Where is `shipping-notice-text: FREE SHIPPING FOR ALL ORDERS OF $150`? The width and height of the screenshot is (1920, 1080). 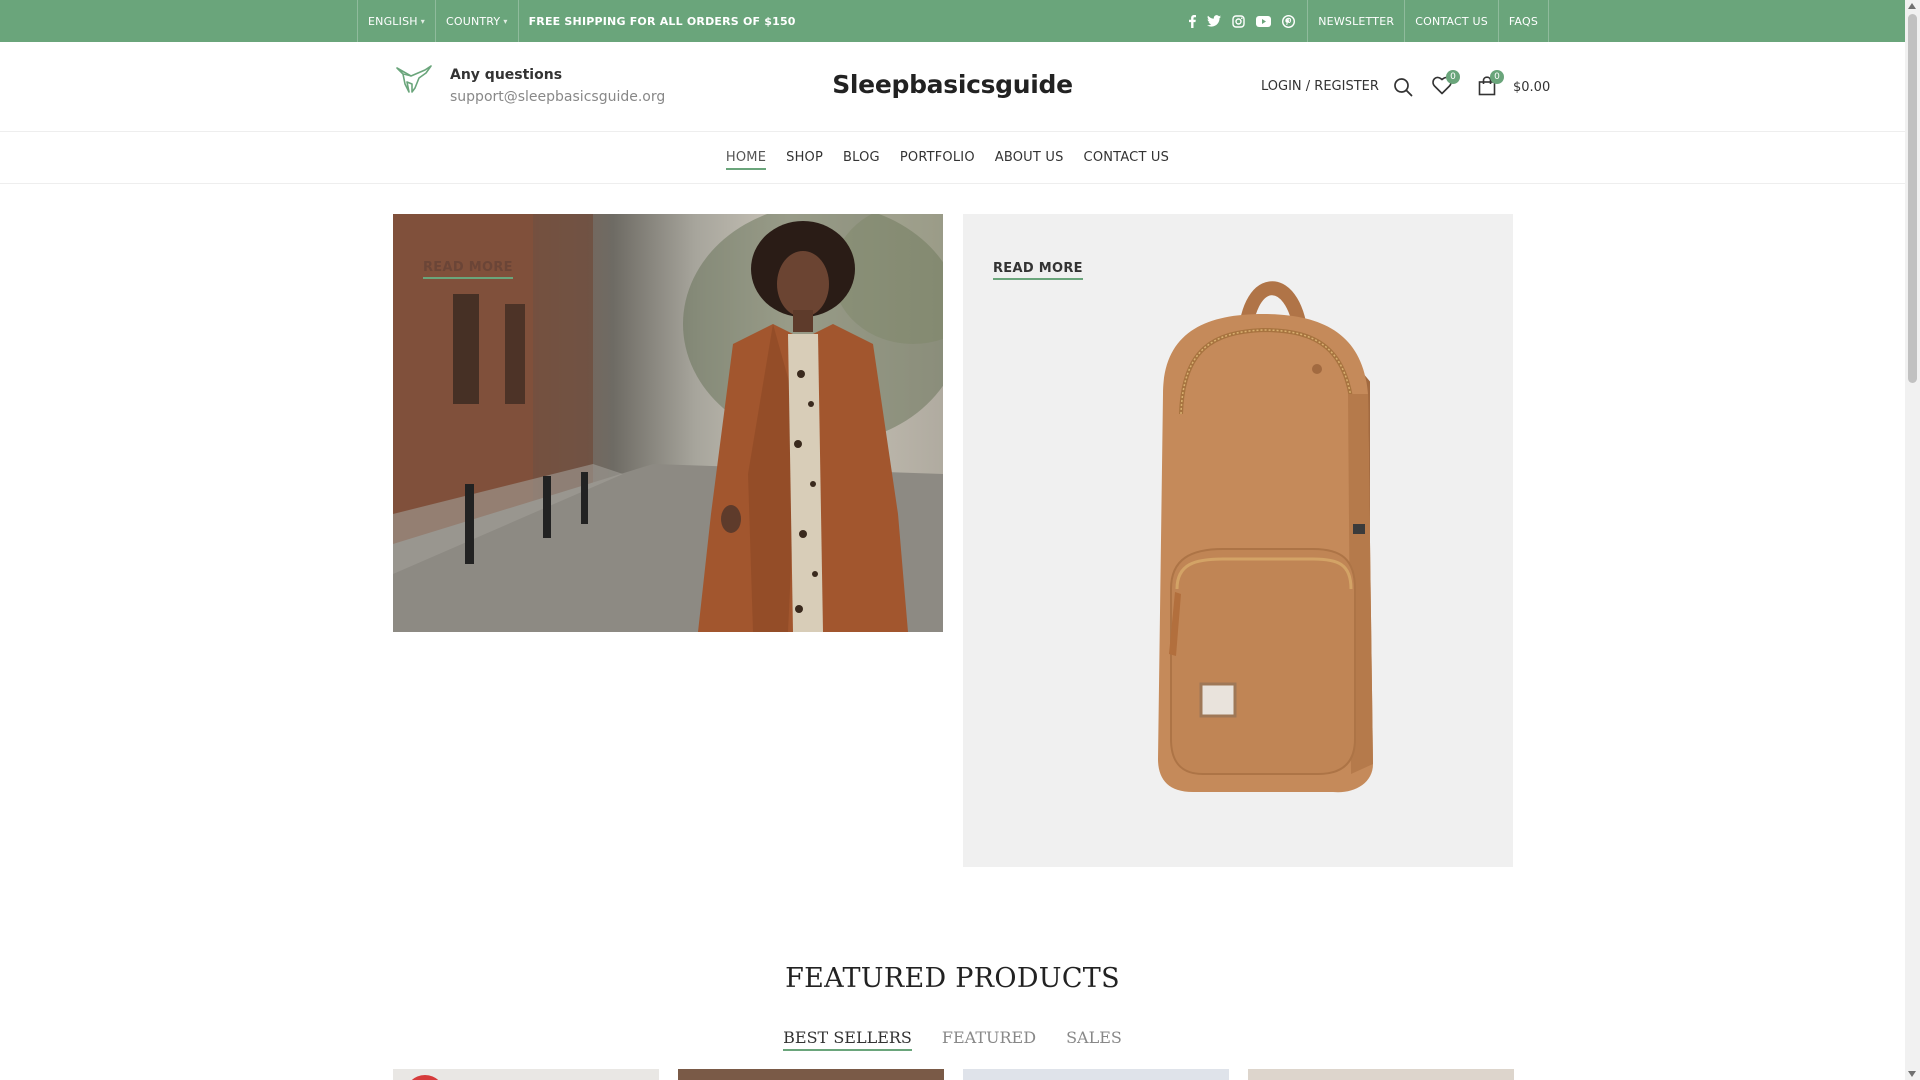 shipping-notice-text: FREE SHIPPING FOR ALL ORDERS OF $150 is located at coordinates (662, 21).